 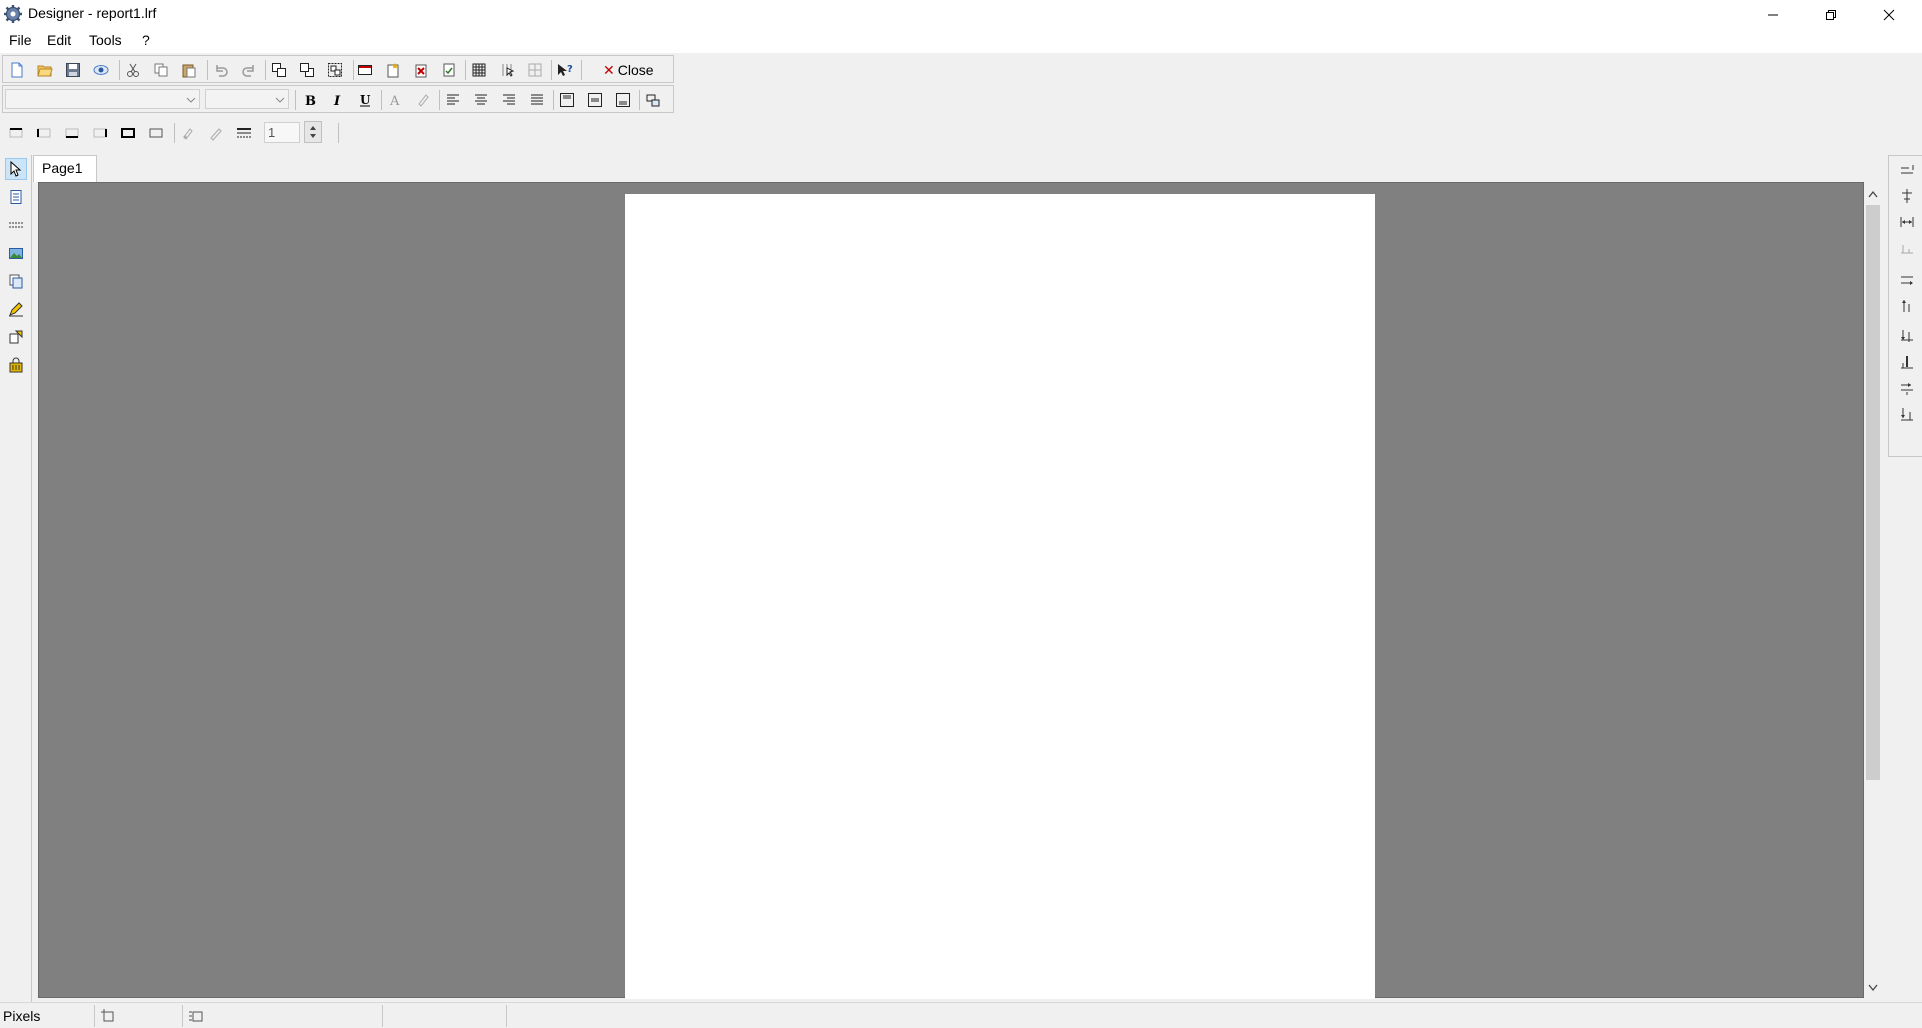 I want to click on group-icon, so click(x=335, y=70).